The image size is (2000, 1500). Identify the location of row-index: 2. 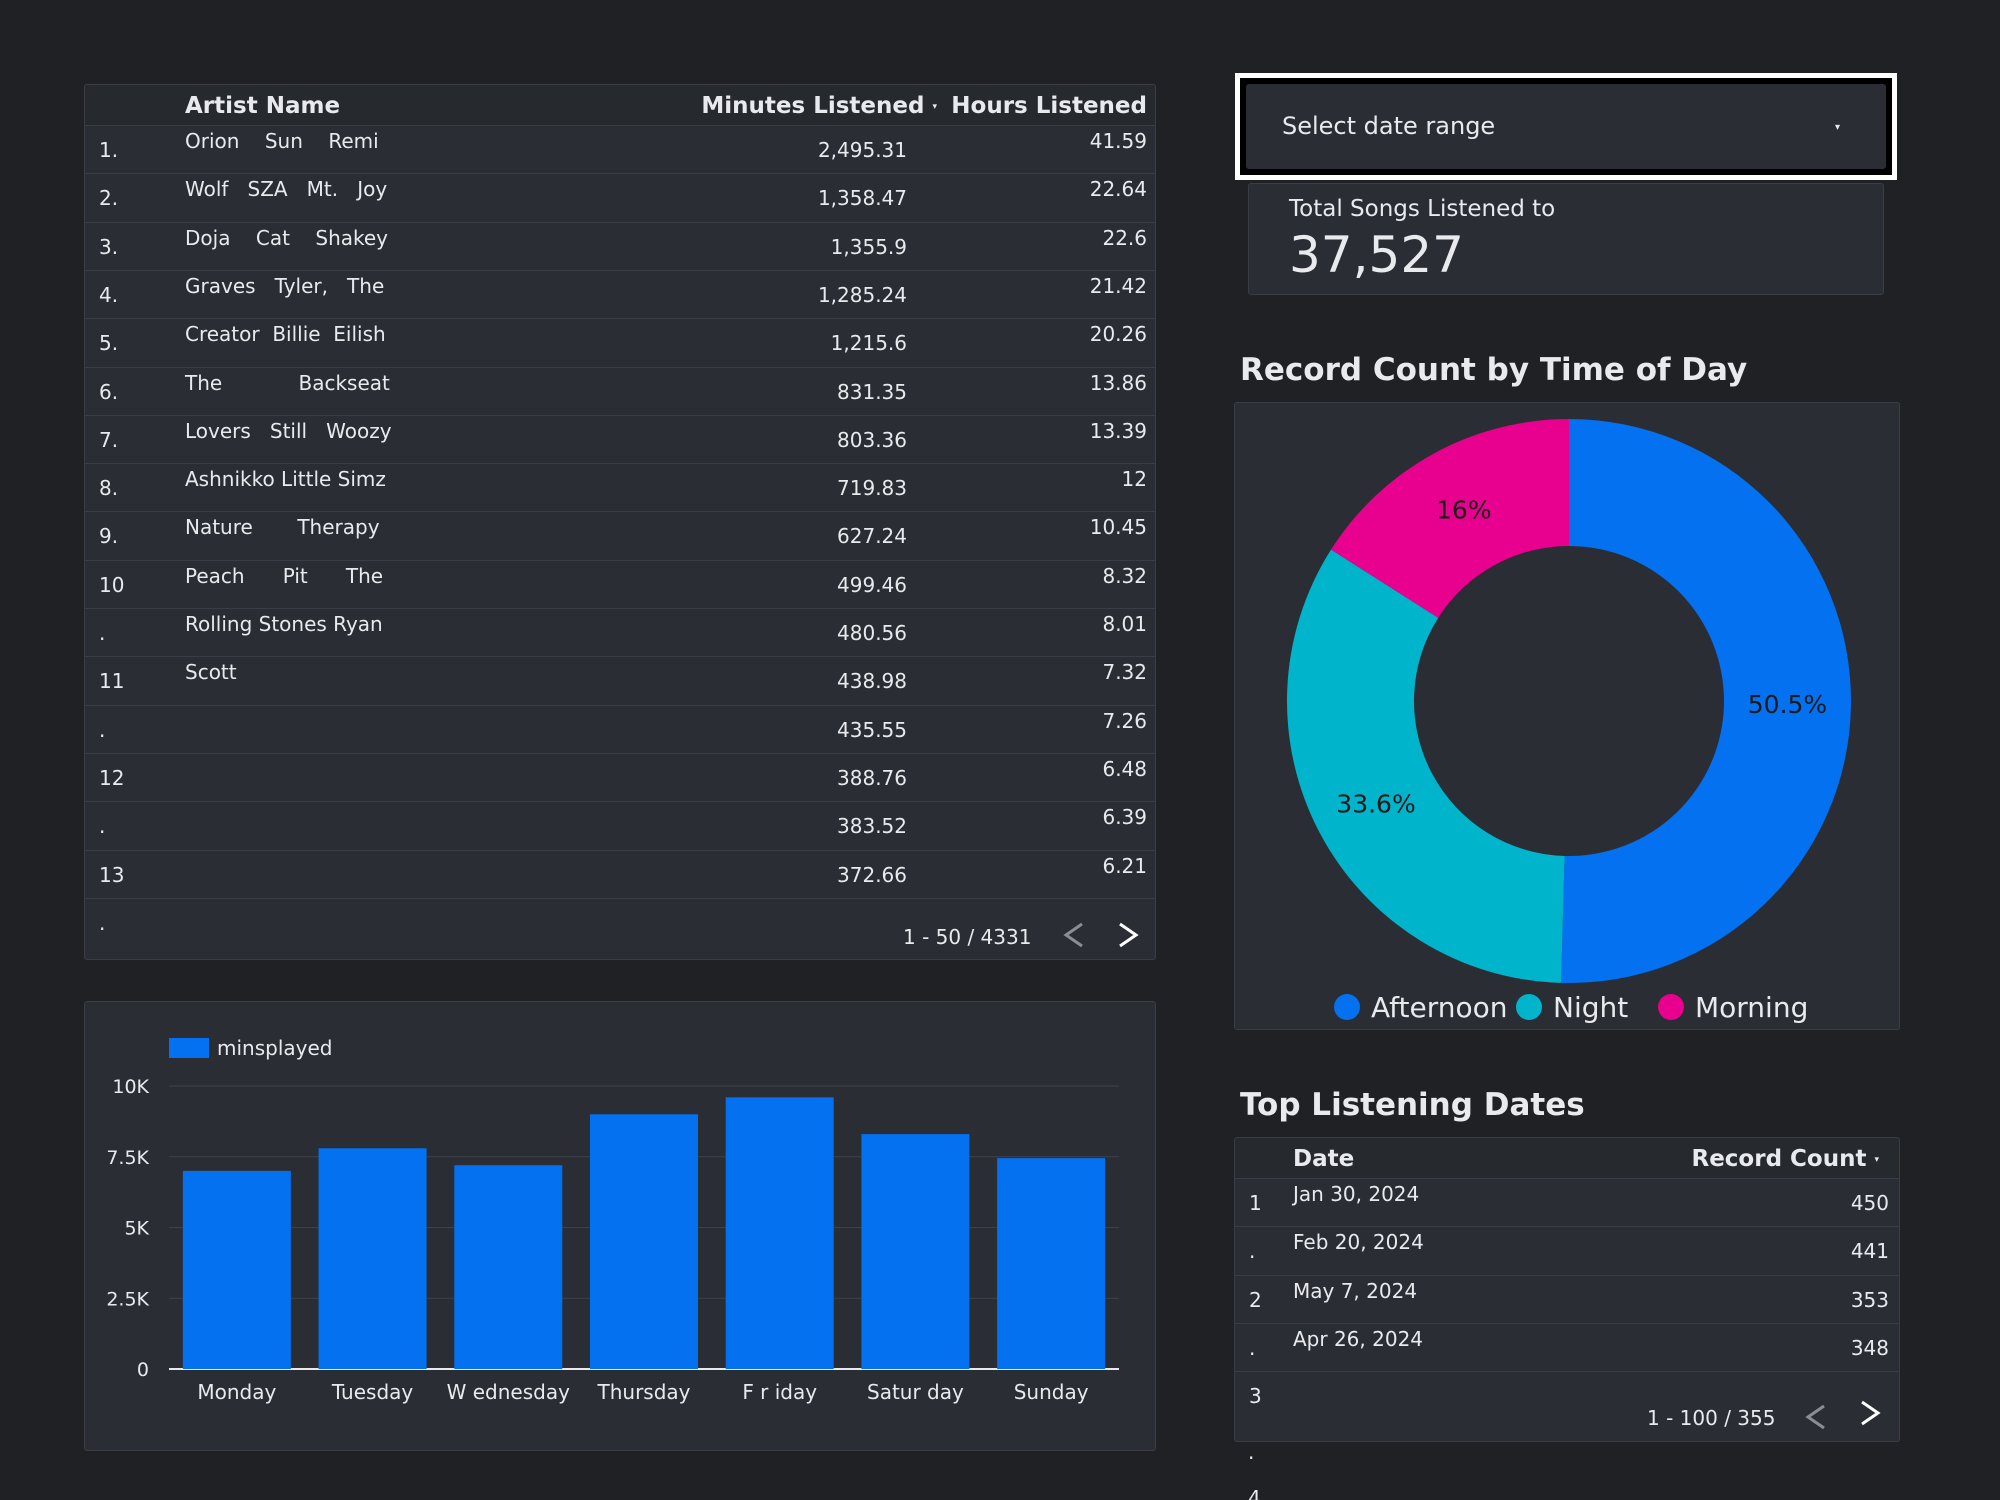
(1255, 1299).